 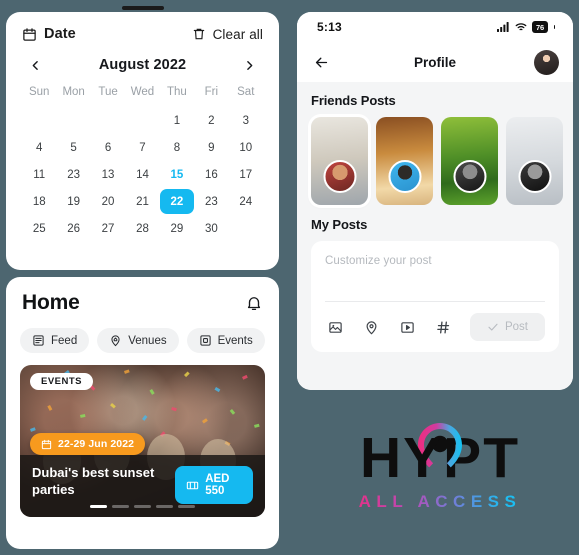 I want to click on filter-chip-label: Venues, so click(x=147, y=340).